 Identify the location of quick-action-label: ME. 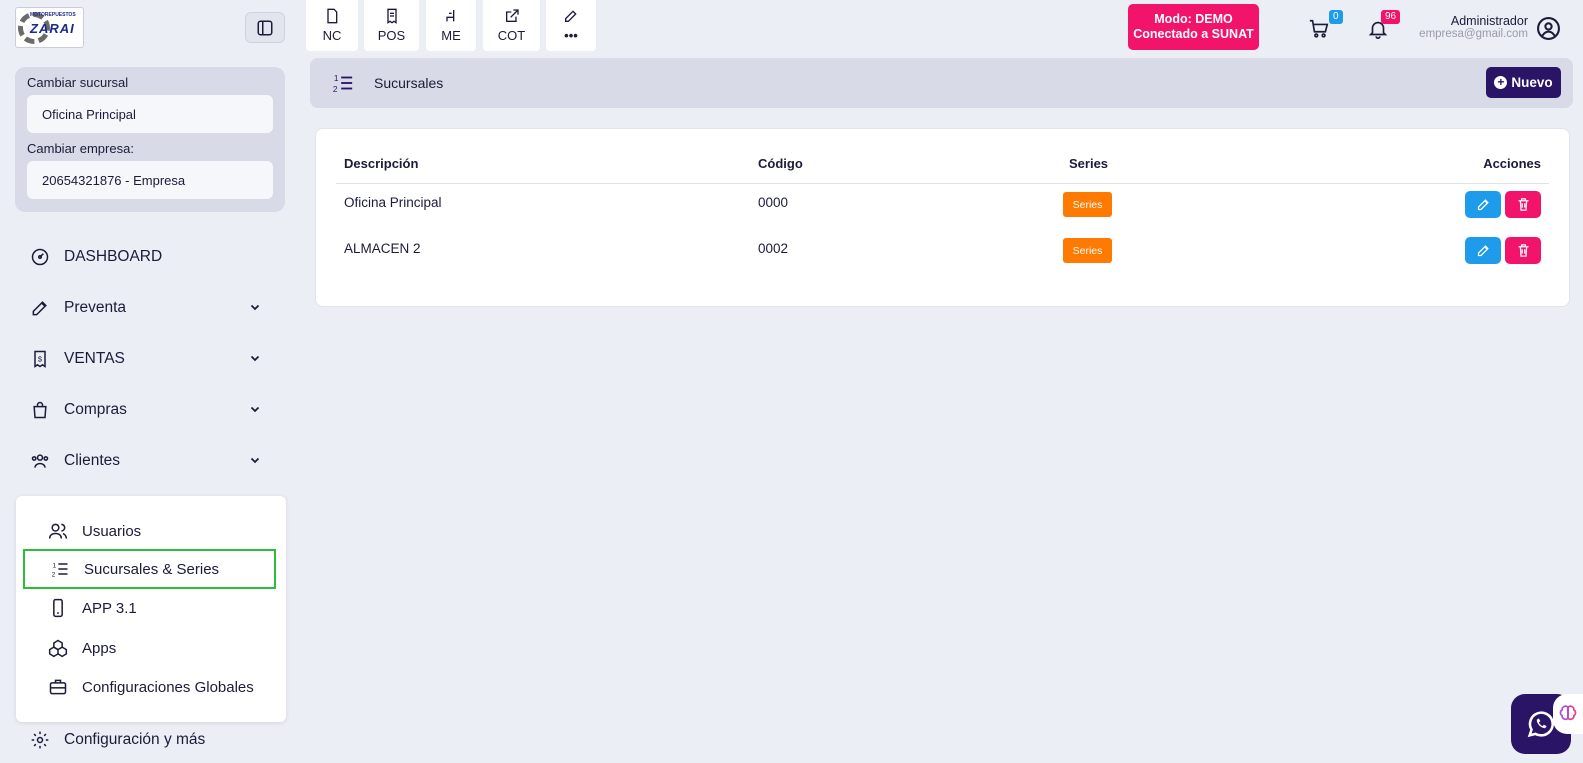
(451, 35).